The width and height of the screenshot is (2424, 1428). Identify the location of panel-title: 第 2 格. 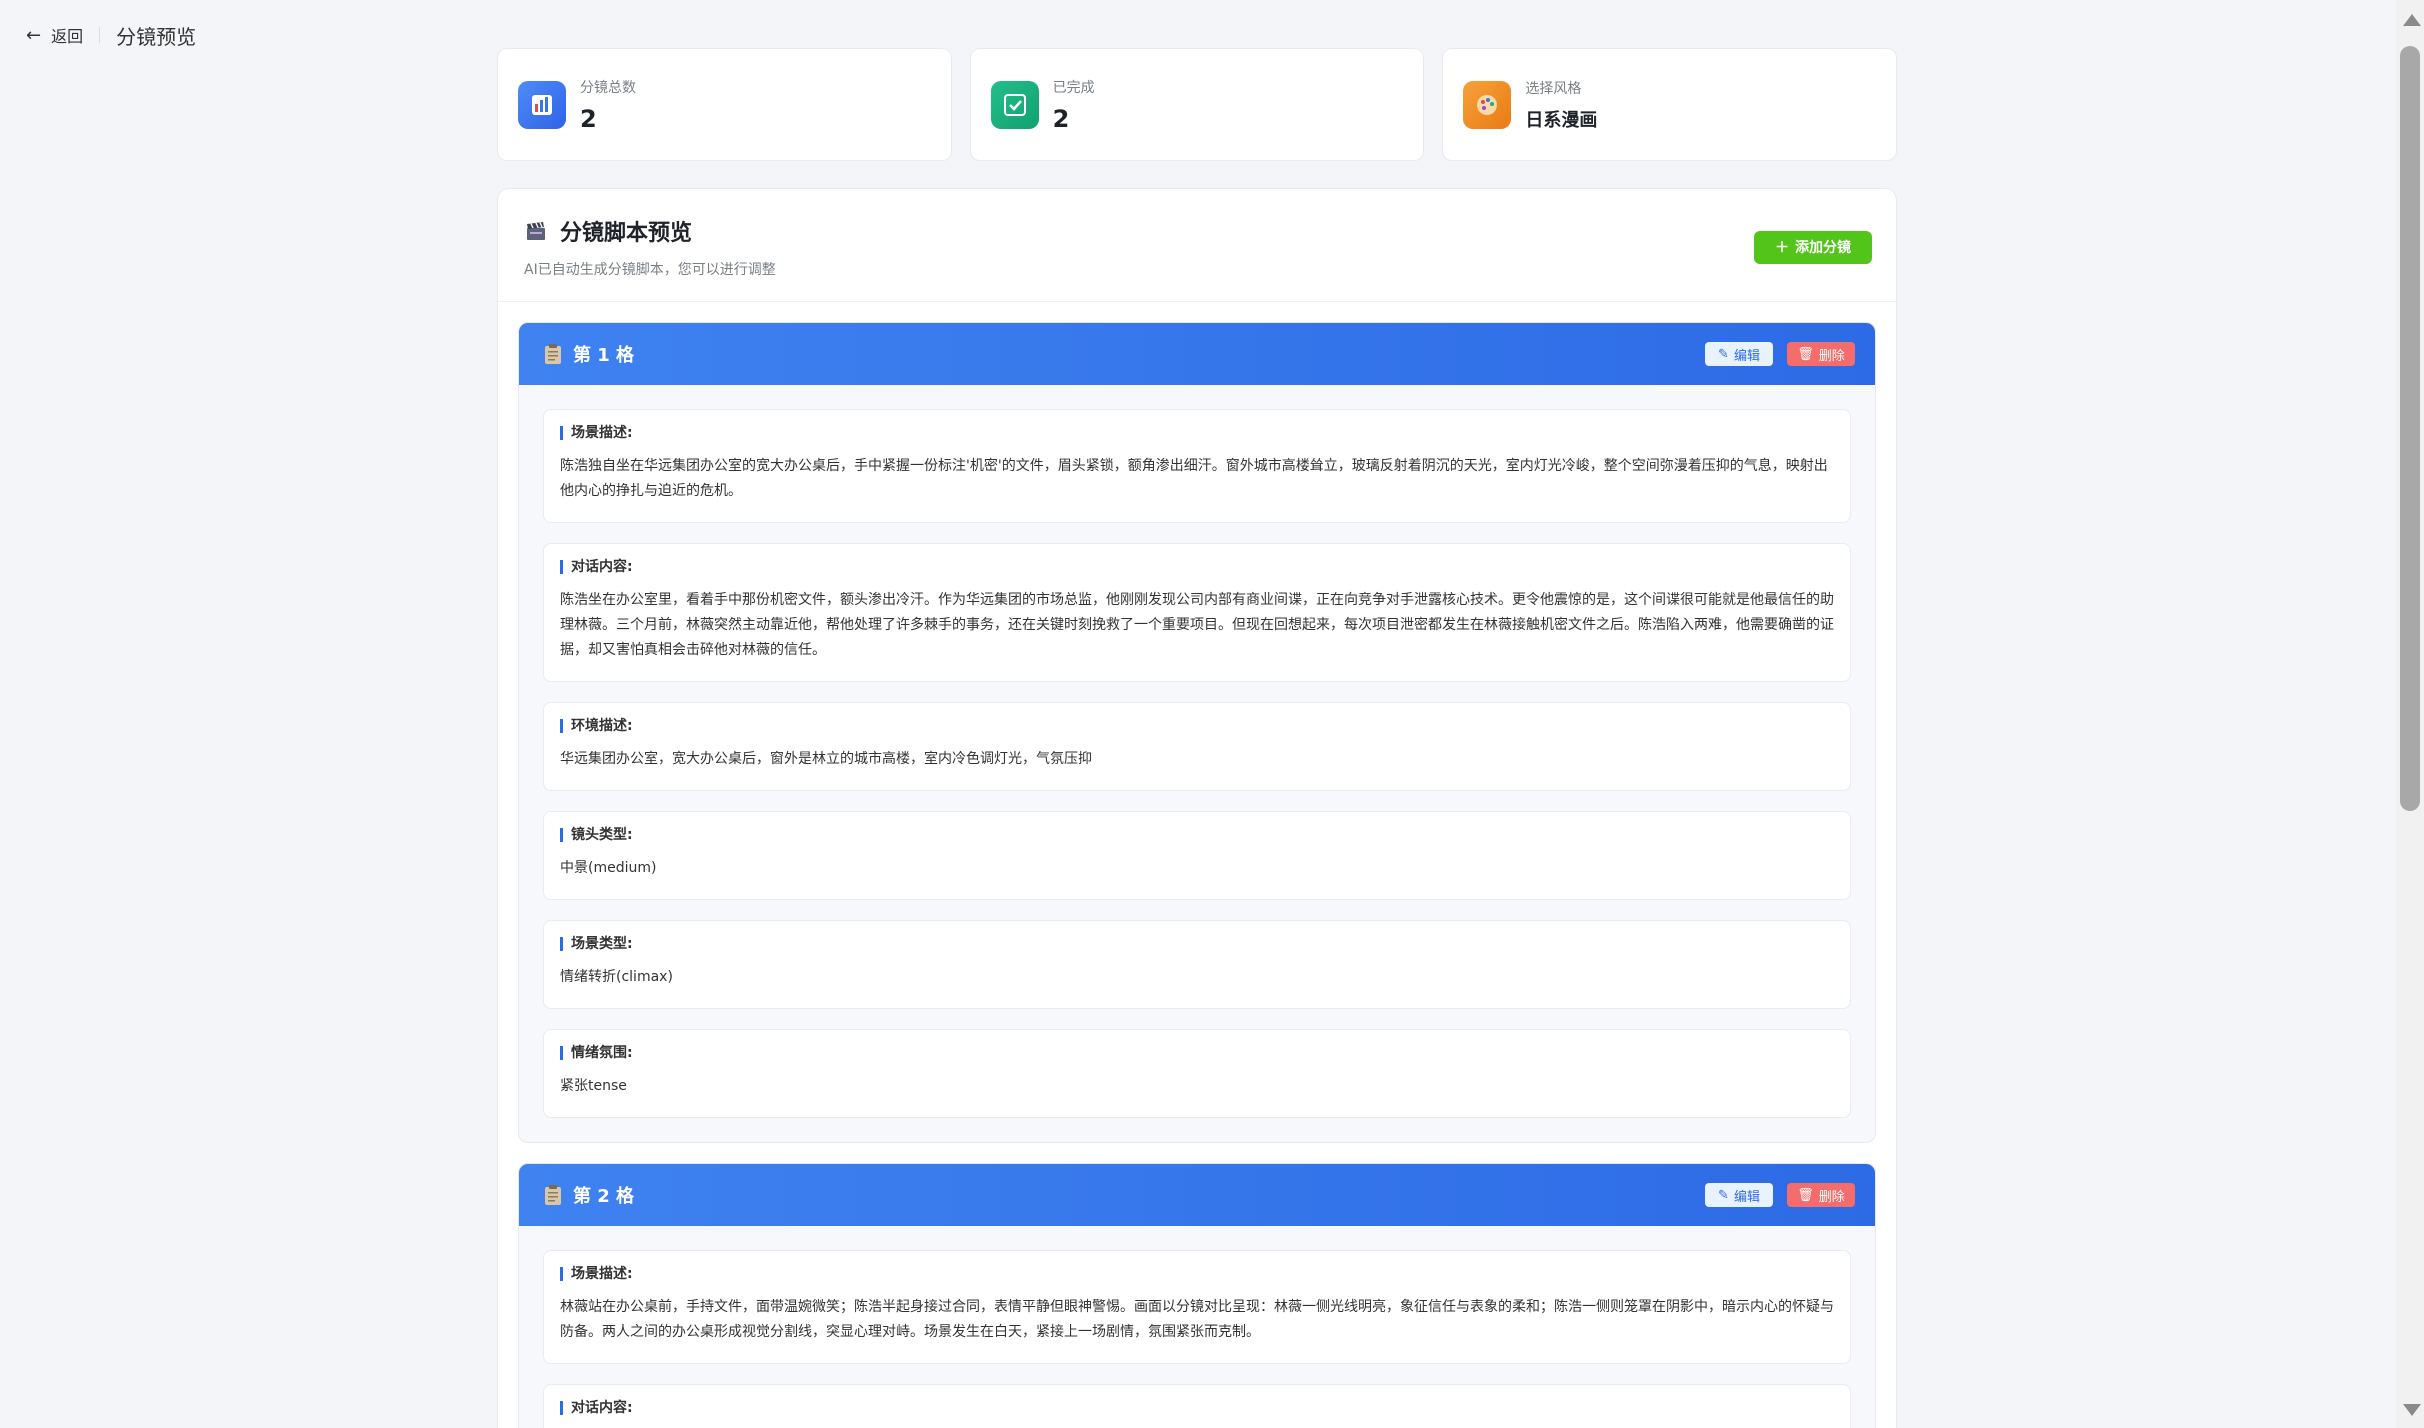
(588, 1195).